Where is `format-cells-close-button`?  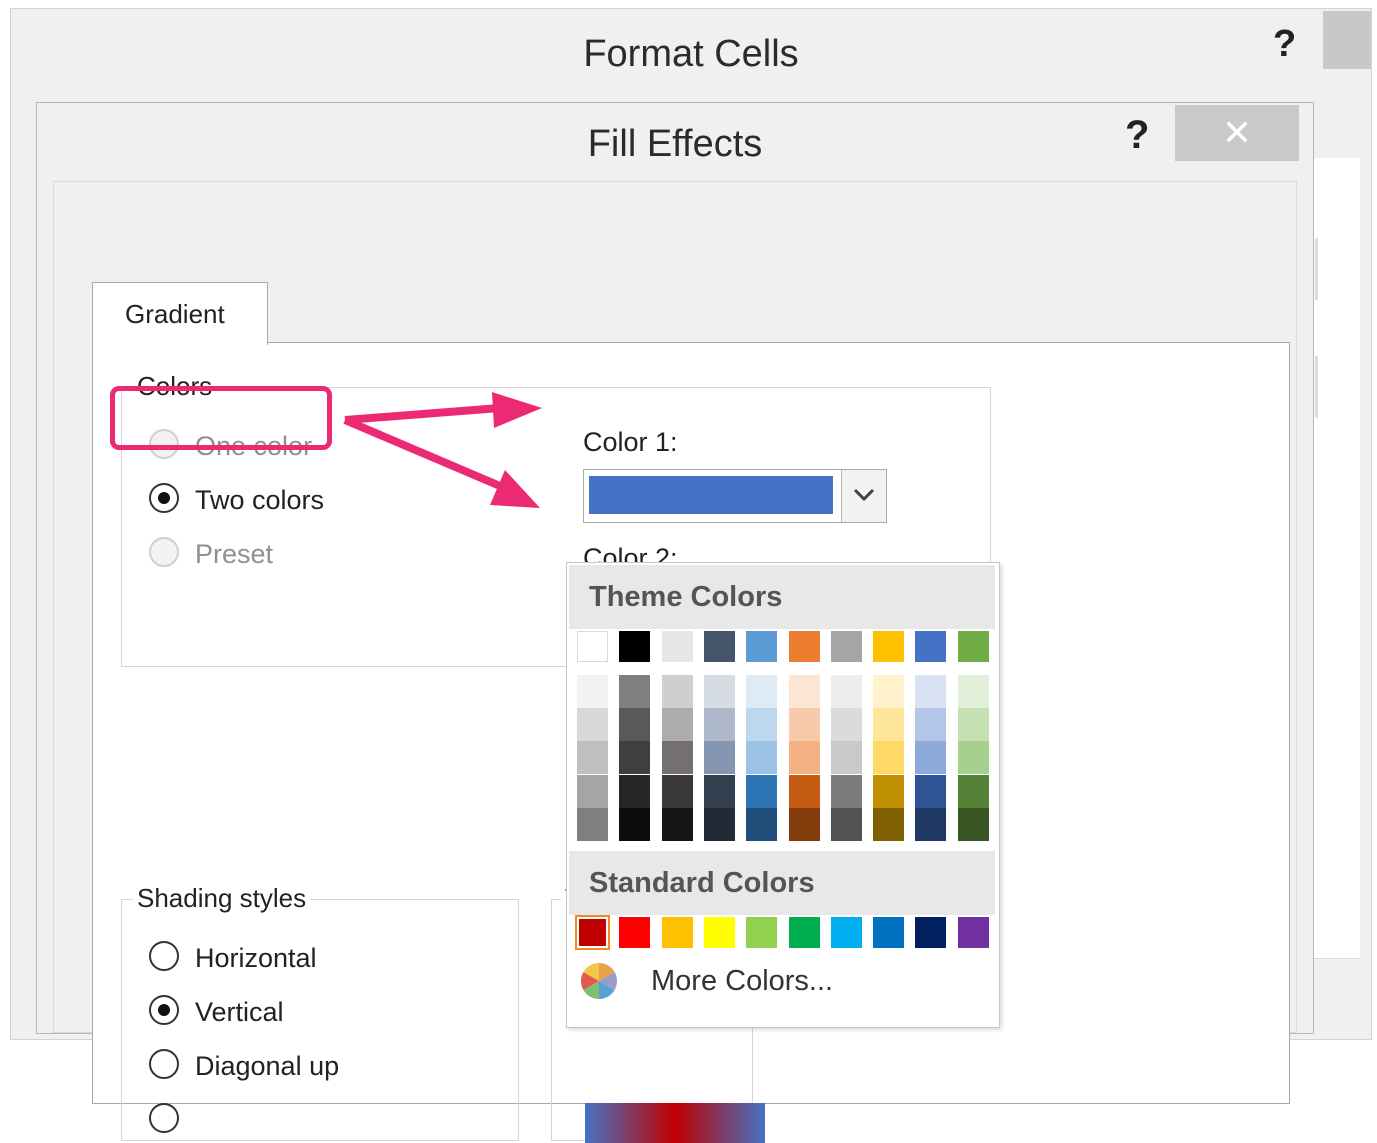
format-cells-close-button is located at coordinates (1347, 40).